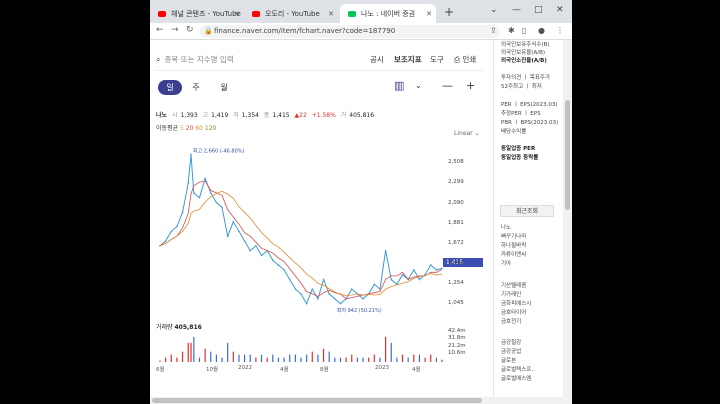 The height and width of the screenshot is (404, 720). I want to click on notice-link: 공시, so click(377, 59).